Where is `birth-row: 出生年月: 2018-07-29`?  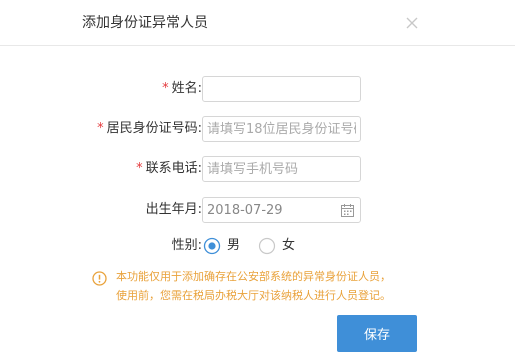 birth-row: 出生年月: 2018-07-29 is located at coordinates (257, 210).